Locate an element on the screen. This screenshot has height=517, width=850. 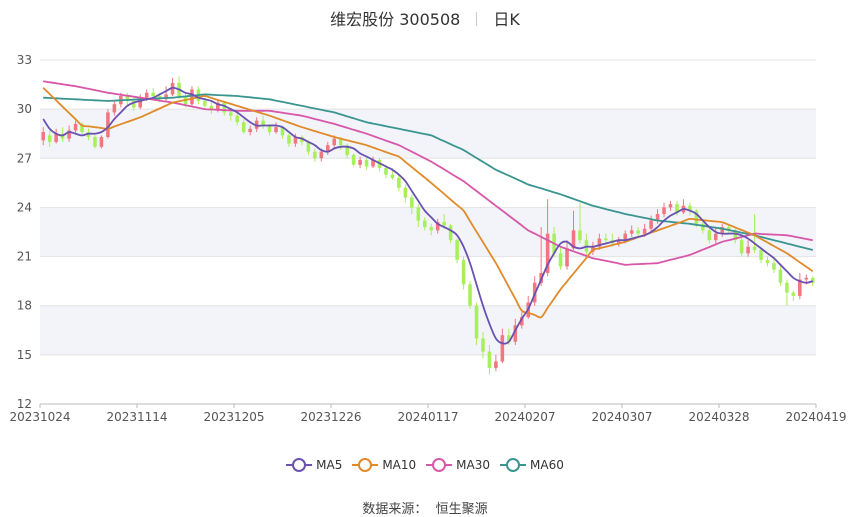
legend-item-ma60: MA60 is located at coordinates (532, 465).